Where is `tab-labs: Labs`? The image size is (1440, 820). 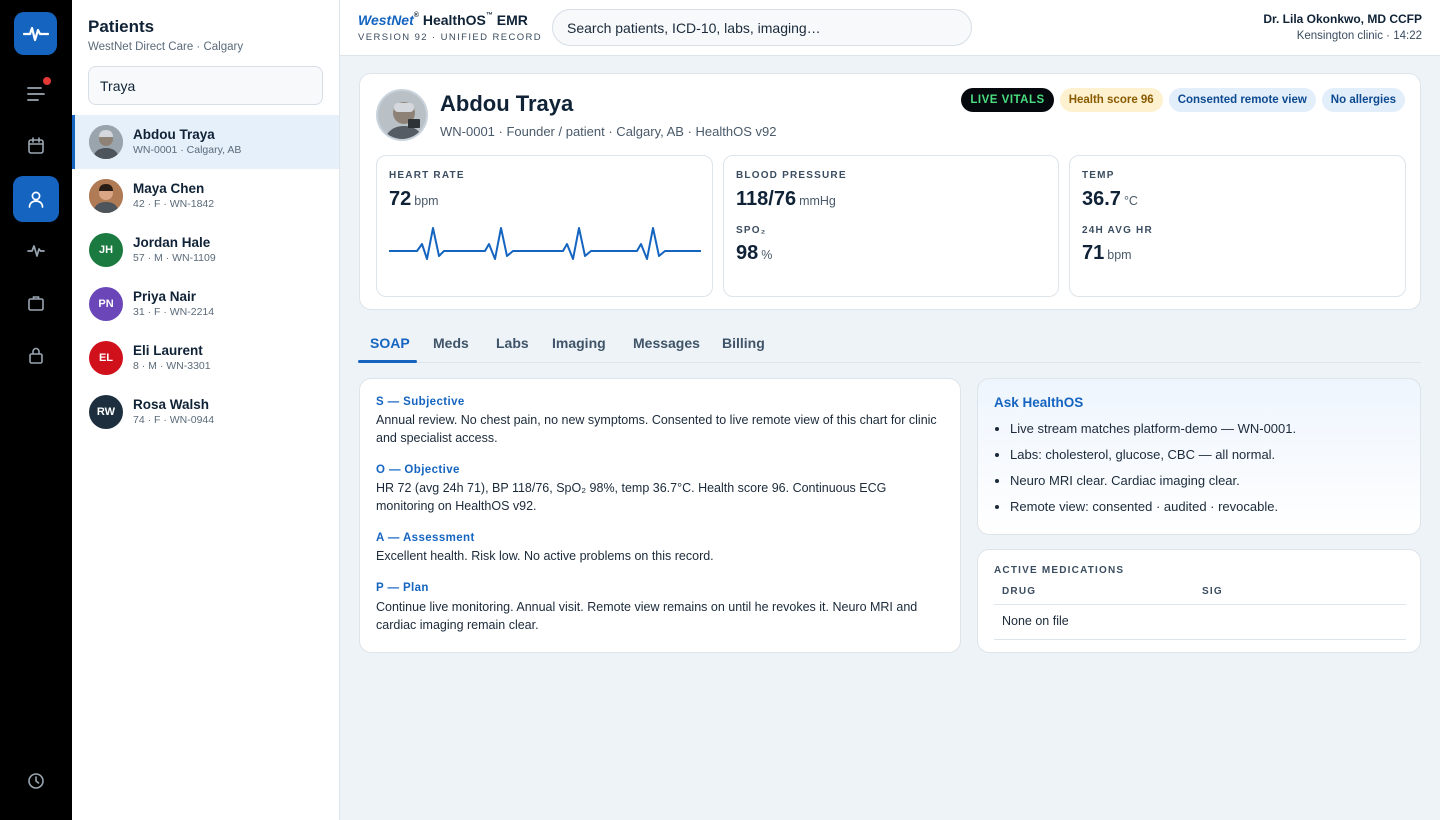 tab-labs: Labs is located at coordinates (512, 343).